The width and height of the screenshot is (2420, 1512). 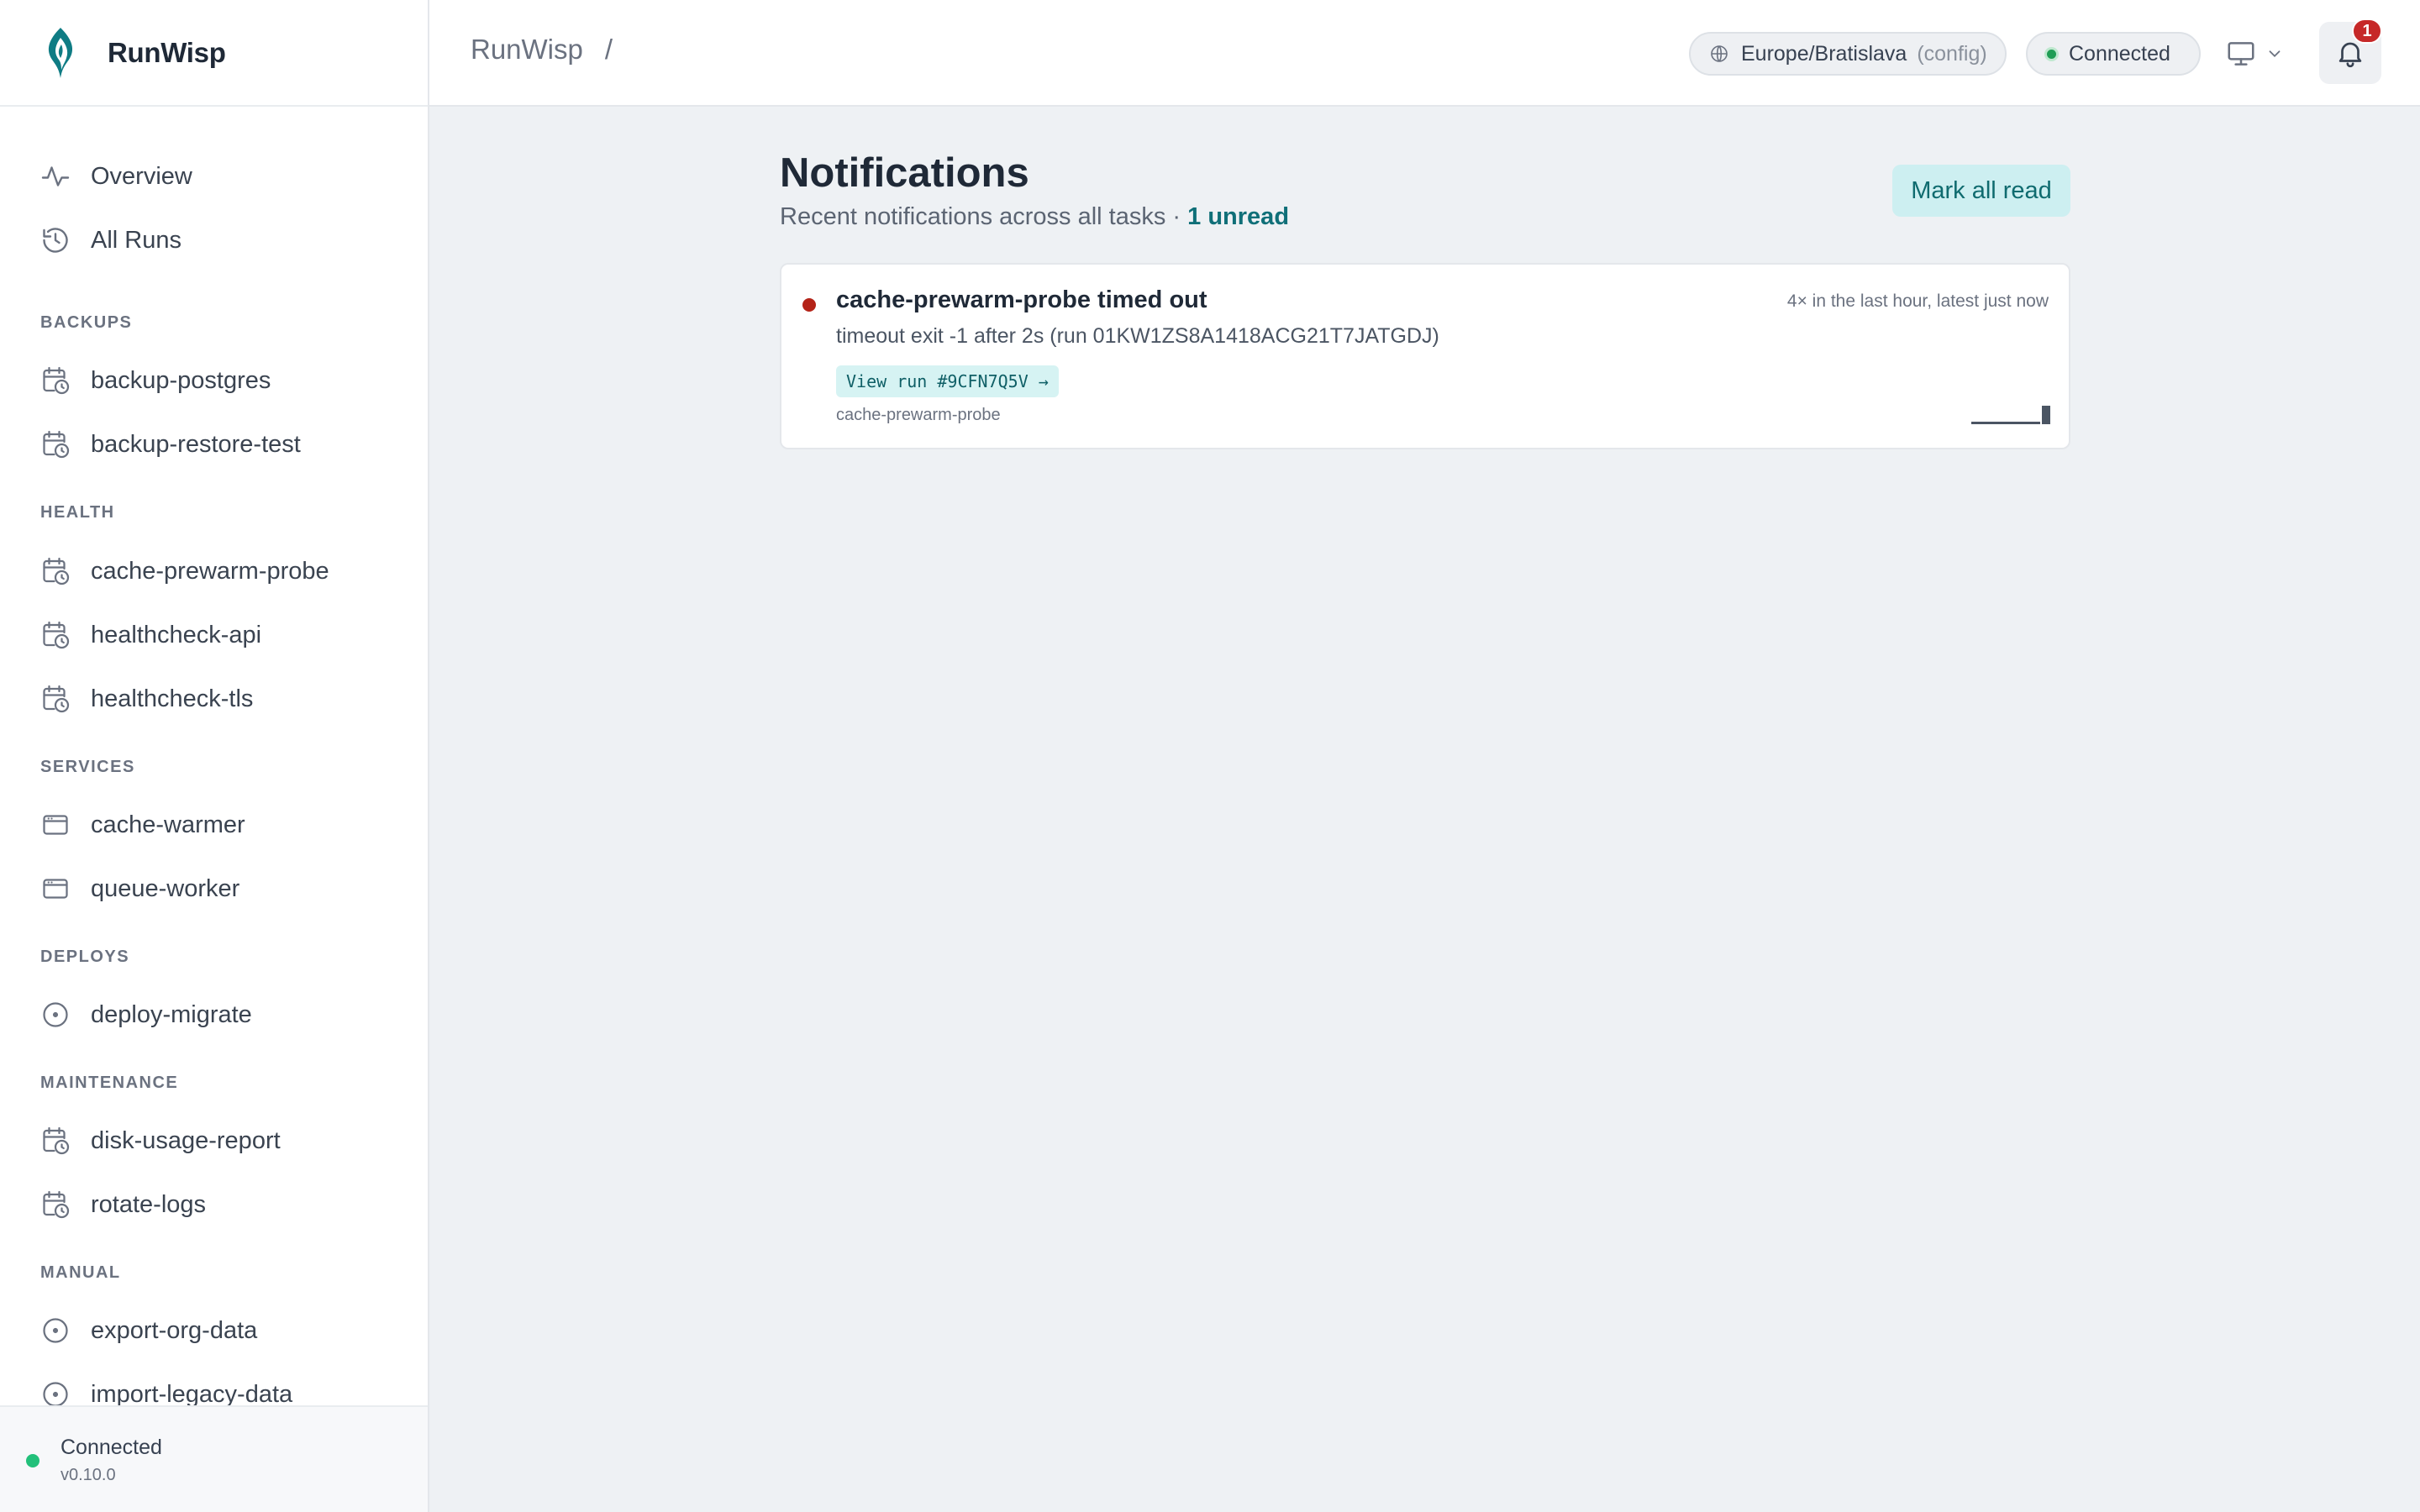 I want to click on unread-count: 1 unread, so click(x=1238, y=216).